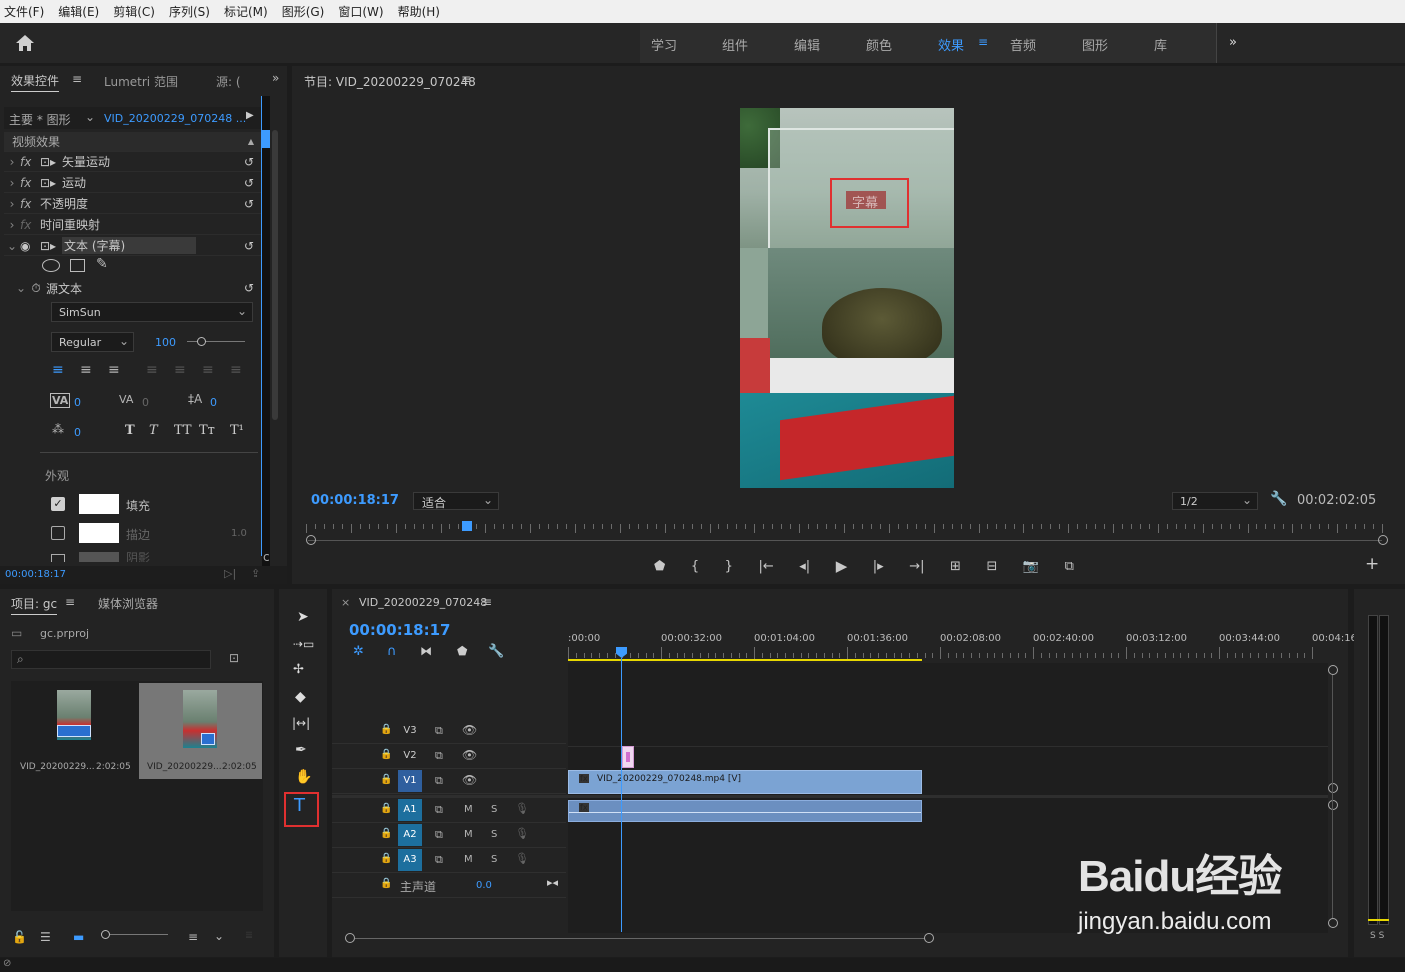 Image resolution: width=1405 pixels, height=972 pixels. I want to click on effect-timecode: 00:00:18:17, so click(35, 574).